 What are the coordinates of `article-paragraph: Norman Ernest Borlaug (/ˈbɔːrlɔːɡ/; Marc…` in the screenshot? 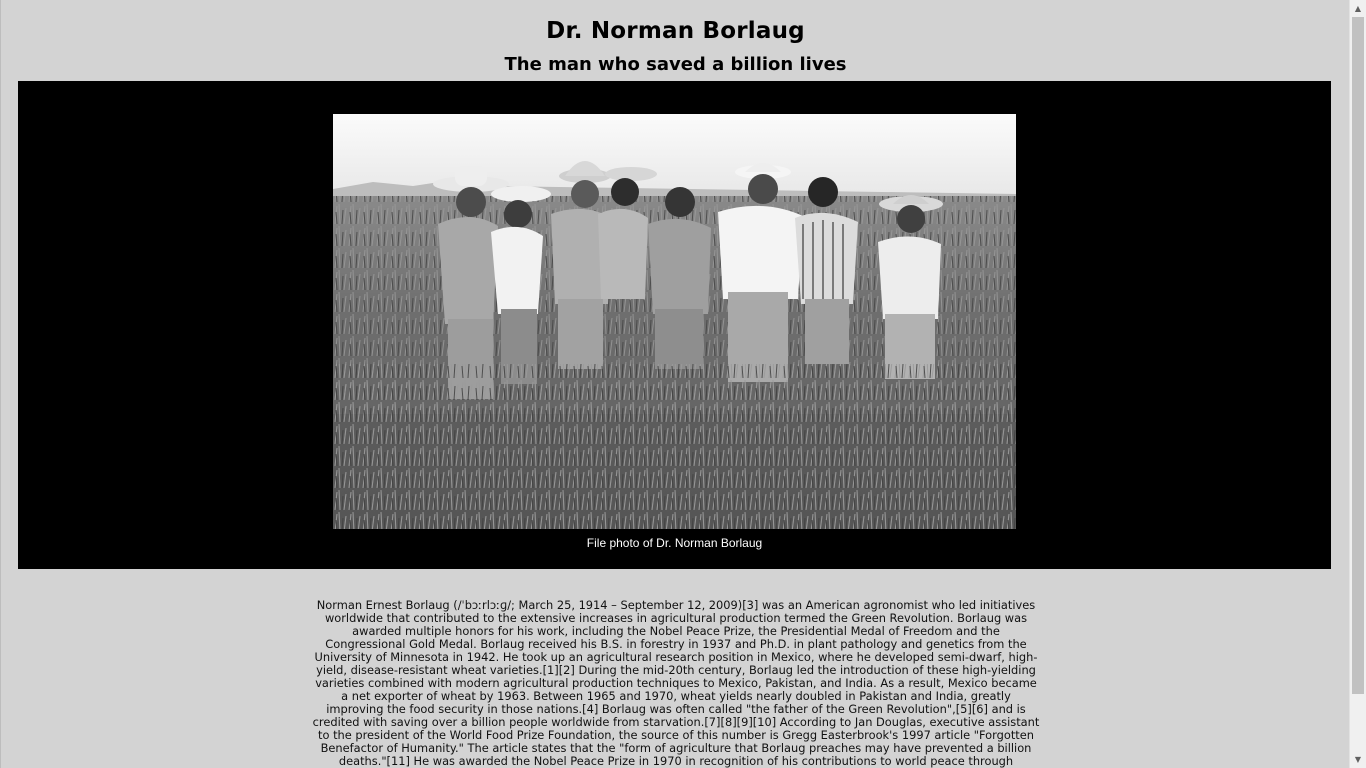 It's located at (676, 683).